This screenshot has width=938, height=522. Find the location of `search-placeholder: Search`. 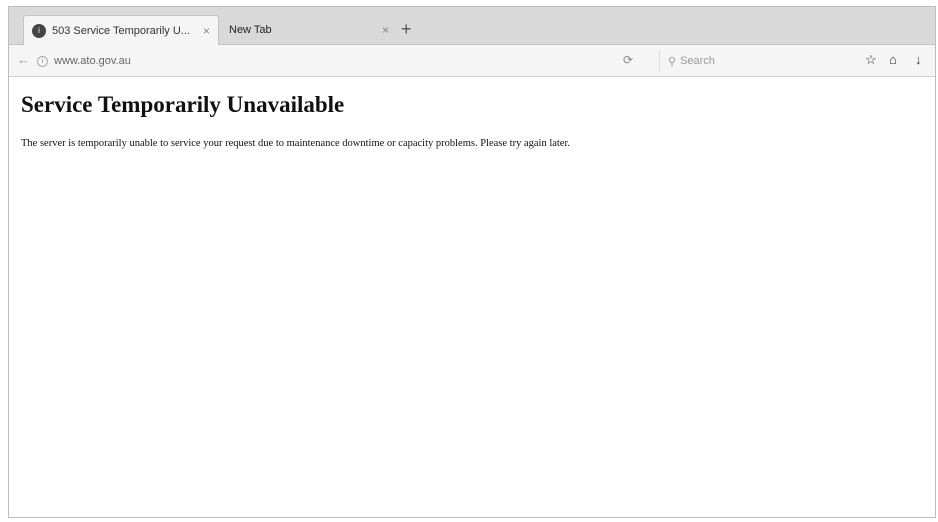

search-placeholder: Search is located at coordinates (697, 61).